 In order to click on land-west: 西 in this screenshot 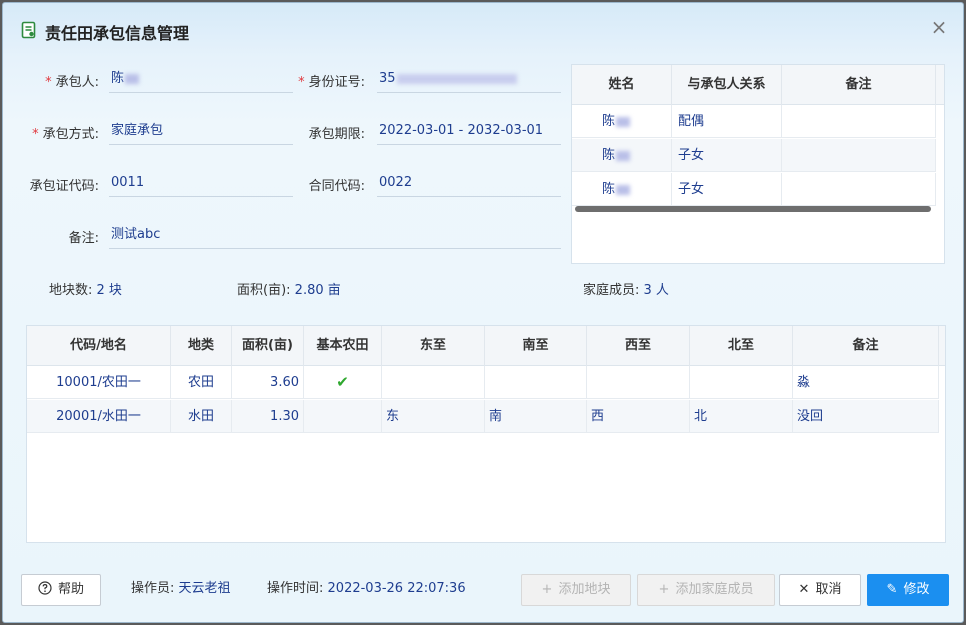, I will do `click(638, 416)`.